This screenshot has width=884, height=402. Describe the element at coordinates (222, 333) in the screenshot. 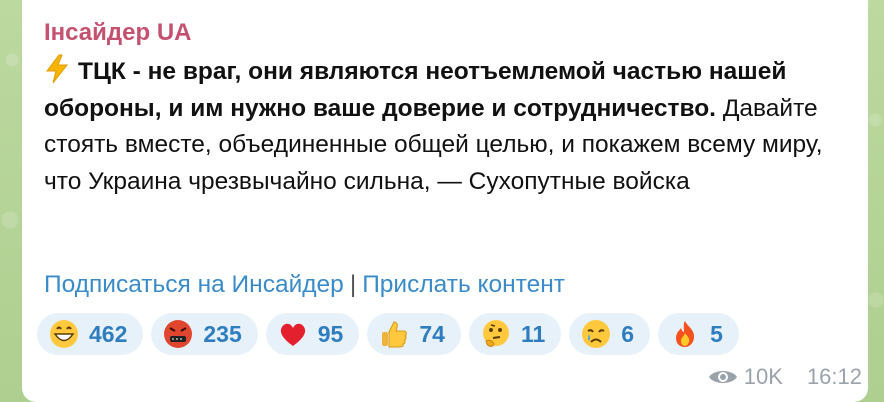

I see `reaction-count: 235` at that location.